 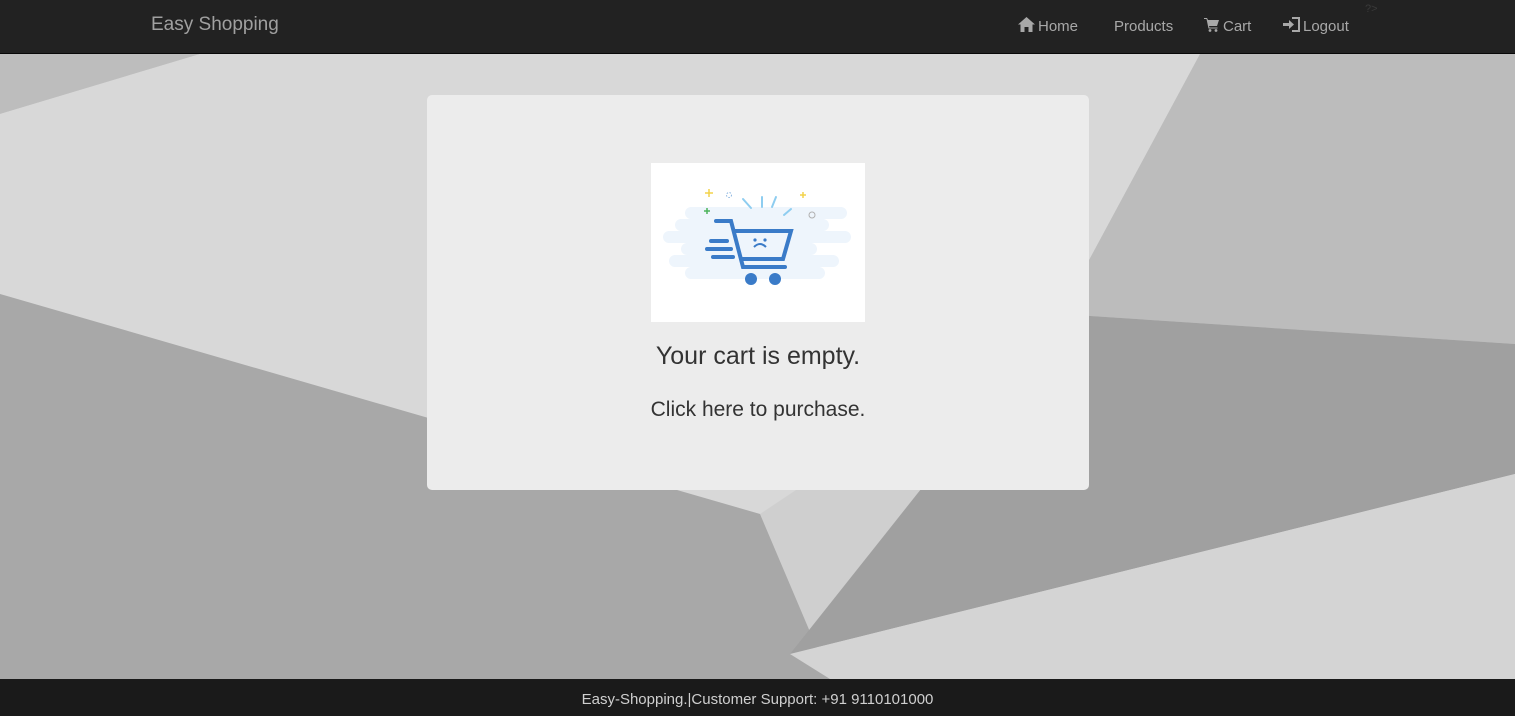 I want to click on nav-products: Products, so click(x=1143, y=26).